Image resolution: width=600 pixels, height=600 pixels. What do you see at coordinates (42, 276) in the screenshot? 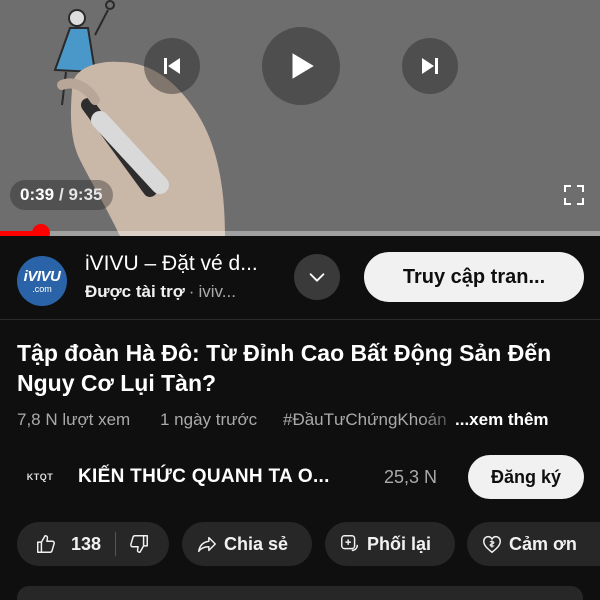
I see `ad-logo-text: iVIVU` at bounding box center [42, 276].